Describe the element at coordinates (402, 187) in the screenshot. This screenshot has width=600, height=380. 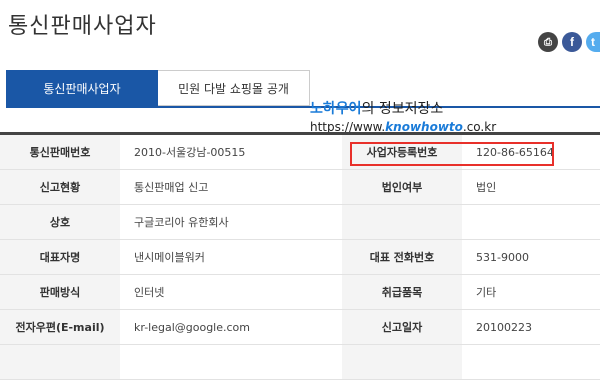
I see `label-corporation: 법인여부` at that location.